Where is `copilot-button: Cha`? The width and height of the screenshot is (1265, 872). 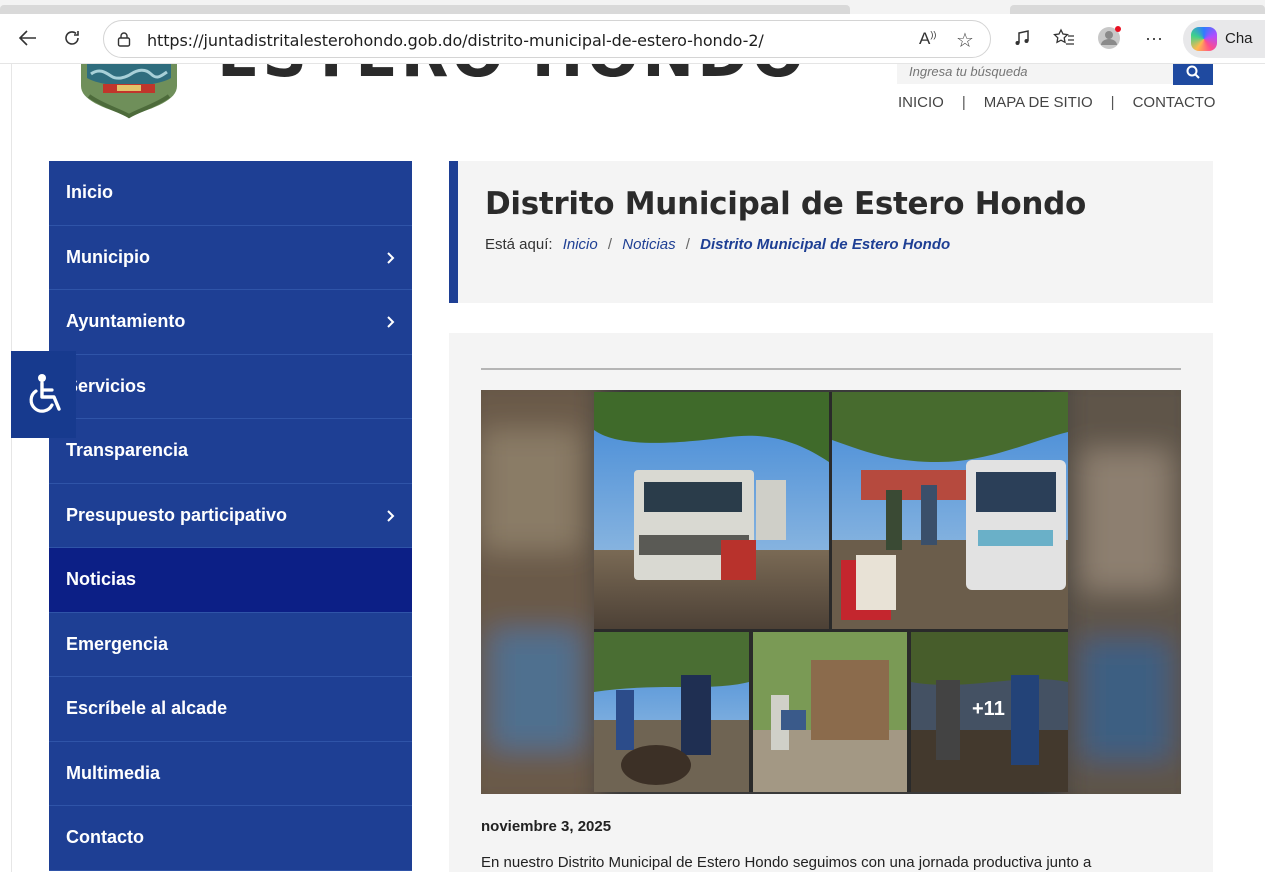
copilot-button: Cha is located at coordinates (1224, 39).